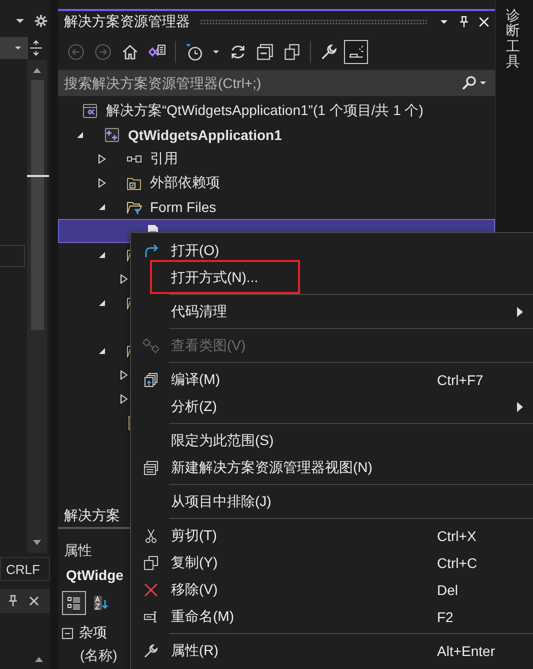 This screenshot has height=669, width=533. Describe the element at coordinates (457, 536) in the screenshot. I see `shortcut-label: Ctrl+X` at that location.